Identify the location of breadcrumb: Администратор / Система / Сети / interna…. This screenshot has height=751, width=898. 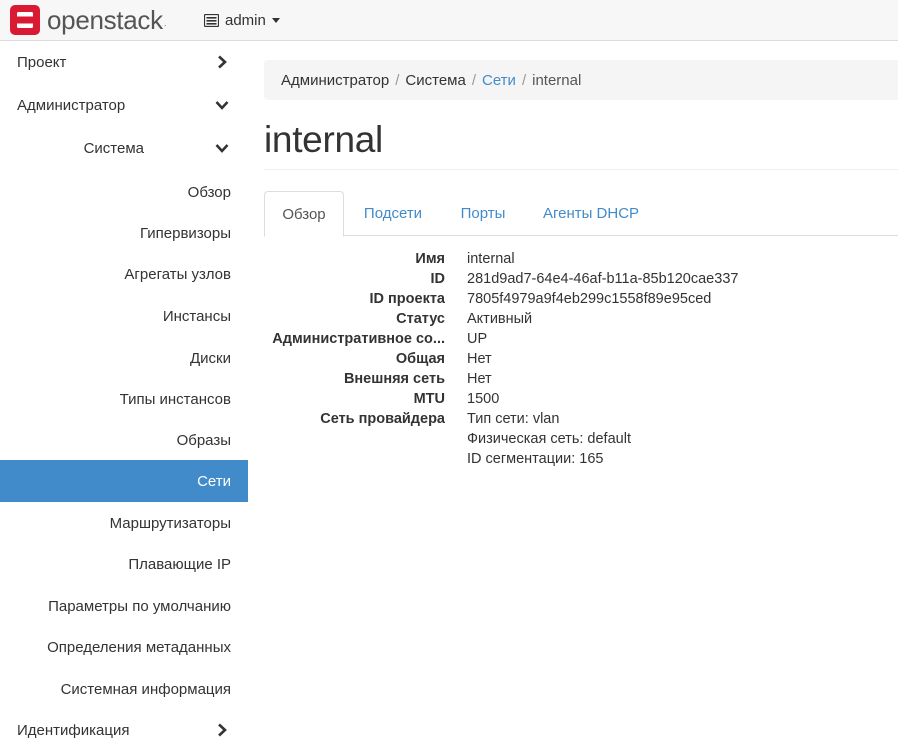
(581, 80).